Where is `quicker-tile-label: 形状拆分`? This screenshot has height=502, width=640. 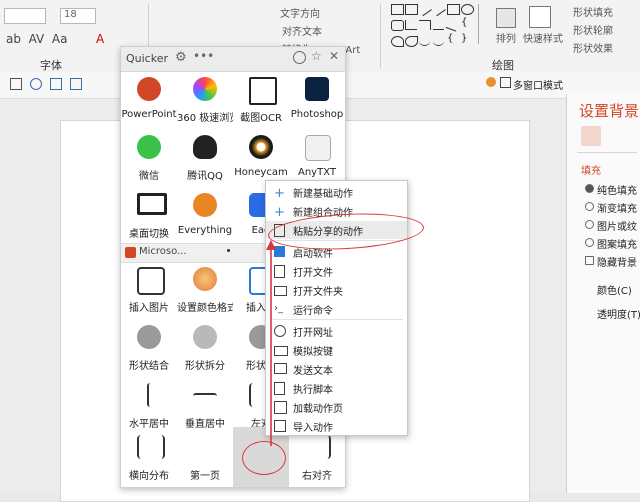 quicker-tile-label: 形状拆分 is located at coordinates (205, 366).